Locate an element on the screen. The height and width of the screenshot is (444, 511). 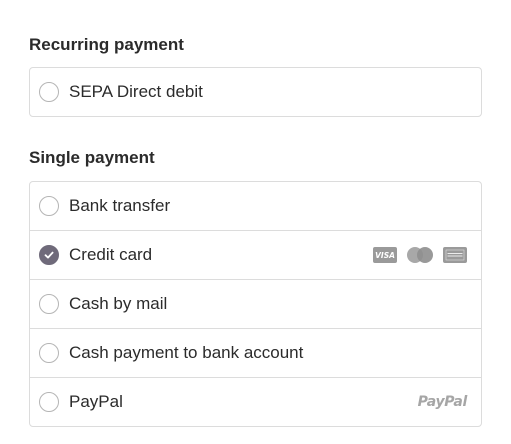
cash-to-bank-radio is located at coordinates (49, 353).